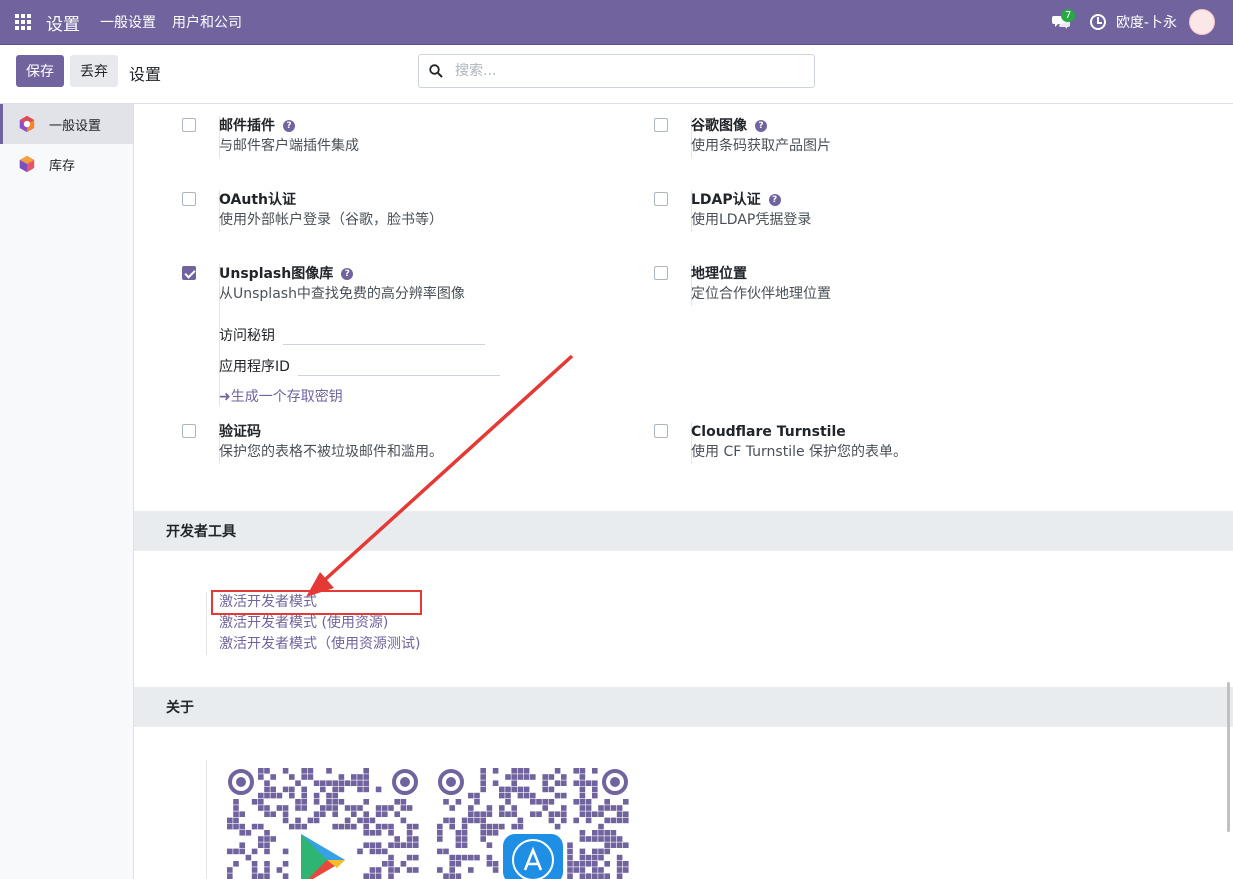  I want to click on ldap-checkbox, so click(661, 199).